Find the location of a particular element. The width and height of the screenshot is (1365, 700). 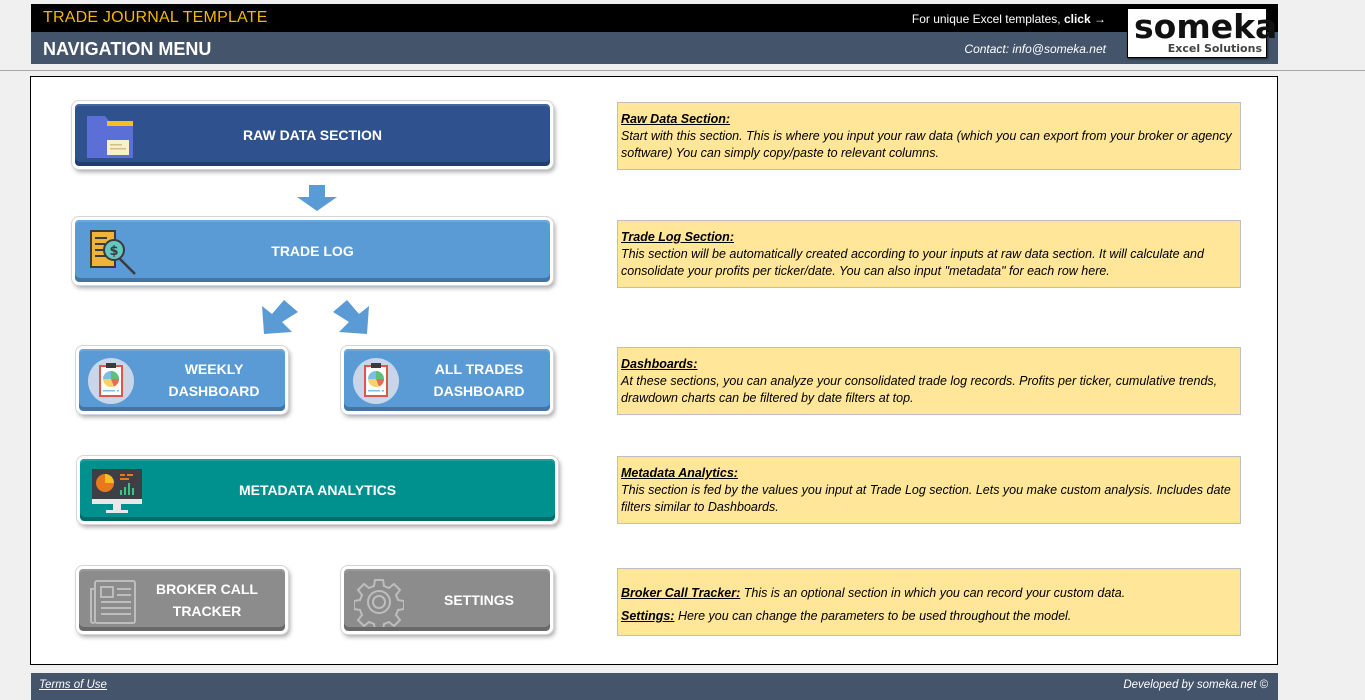

broker-call-tracker-button: BROKER CALL TRACKER is located at coordinates (182, 600).